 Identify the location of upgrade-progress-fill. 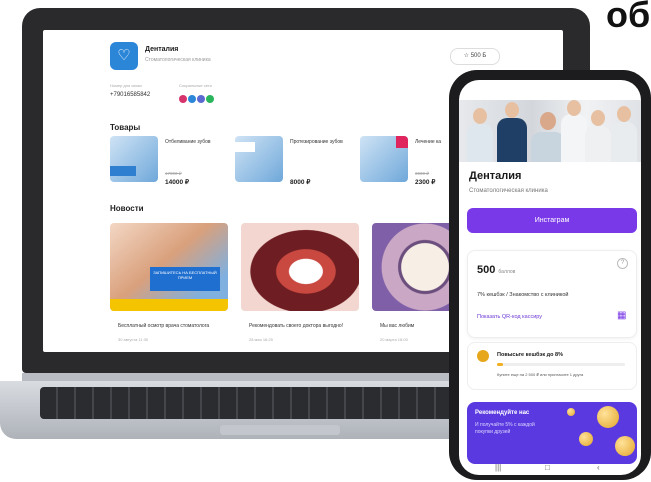
(500, 364).